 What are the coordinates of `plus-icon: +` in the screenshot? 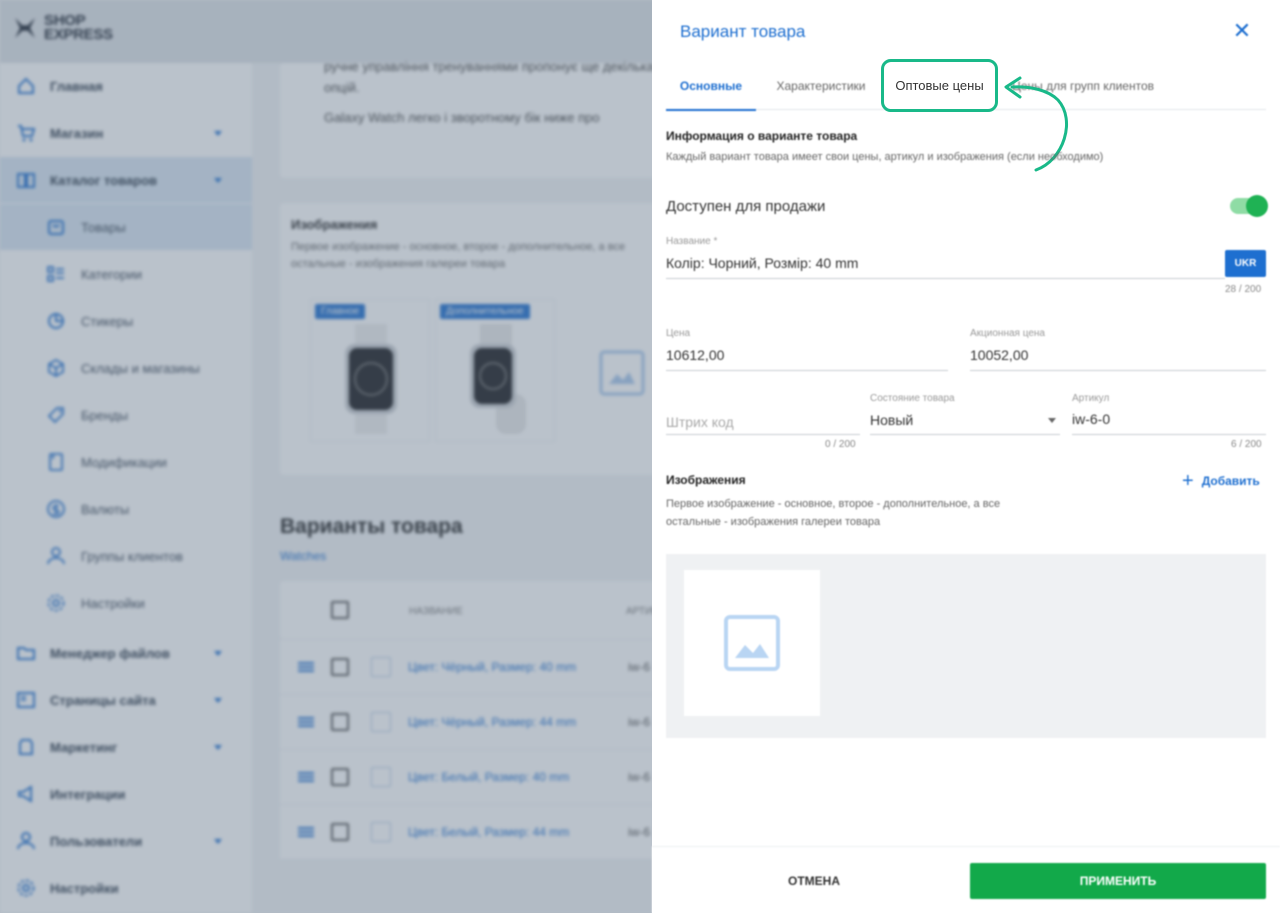 It's located at (1188, 481).